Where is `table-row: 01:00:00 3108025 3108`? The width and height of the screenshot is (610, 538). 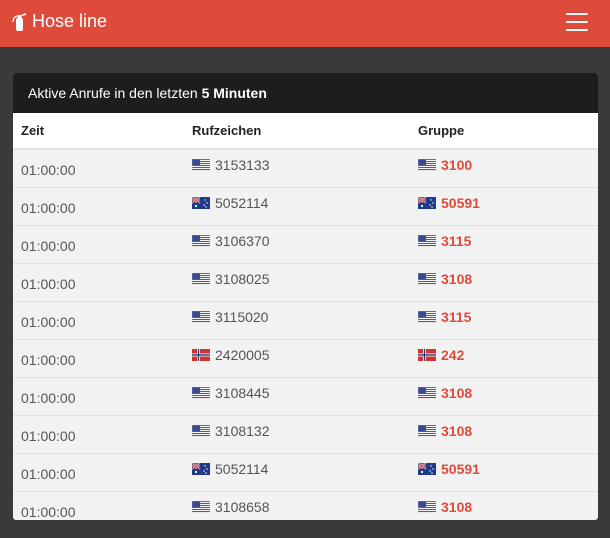
table-row: 01:00:00 3108025 3108 is located at coordinates (305, 282).